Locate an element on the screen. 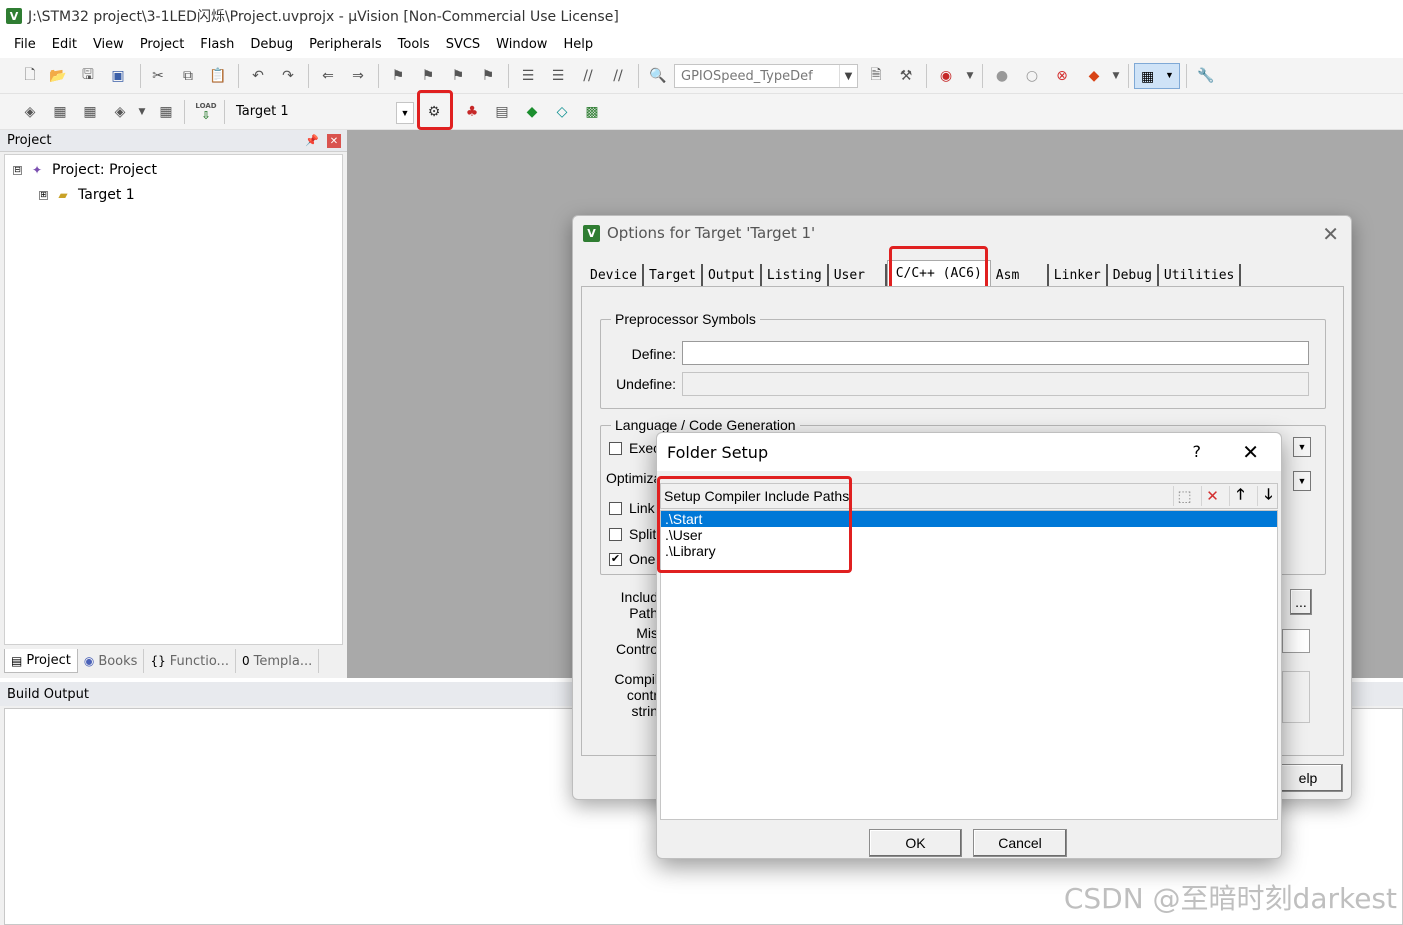  tab-listing: Listing is located at coordinates (795, 275).